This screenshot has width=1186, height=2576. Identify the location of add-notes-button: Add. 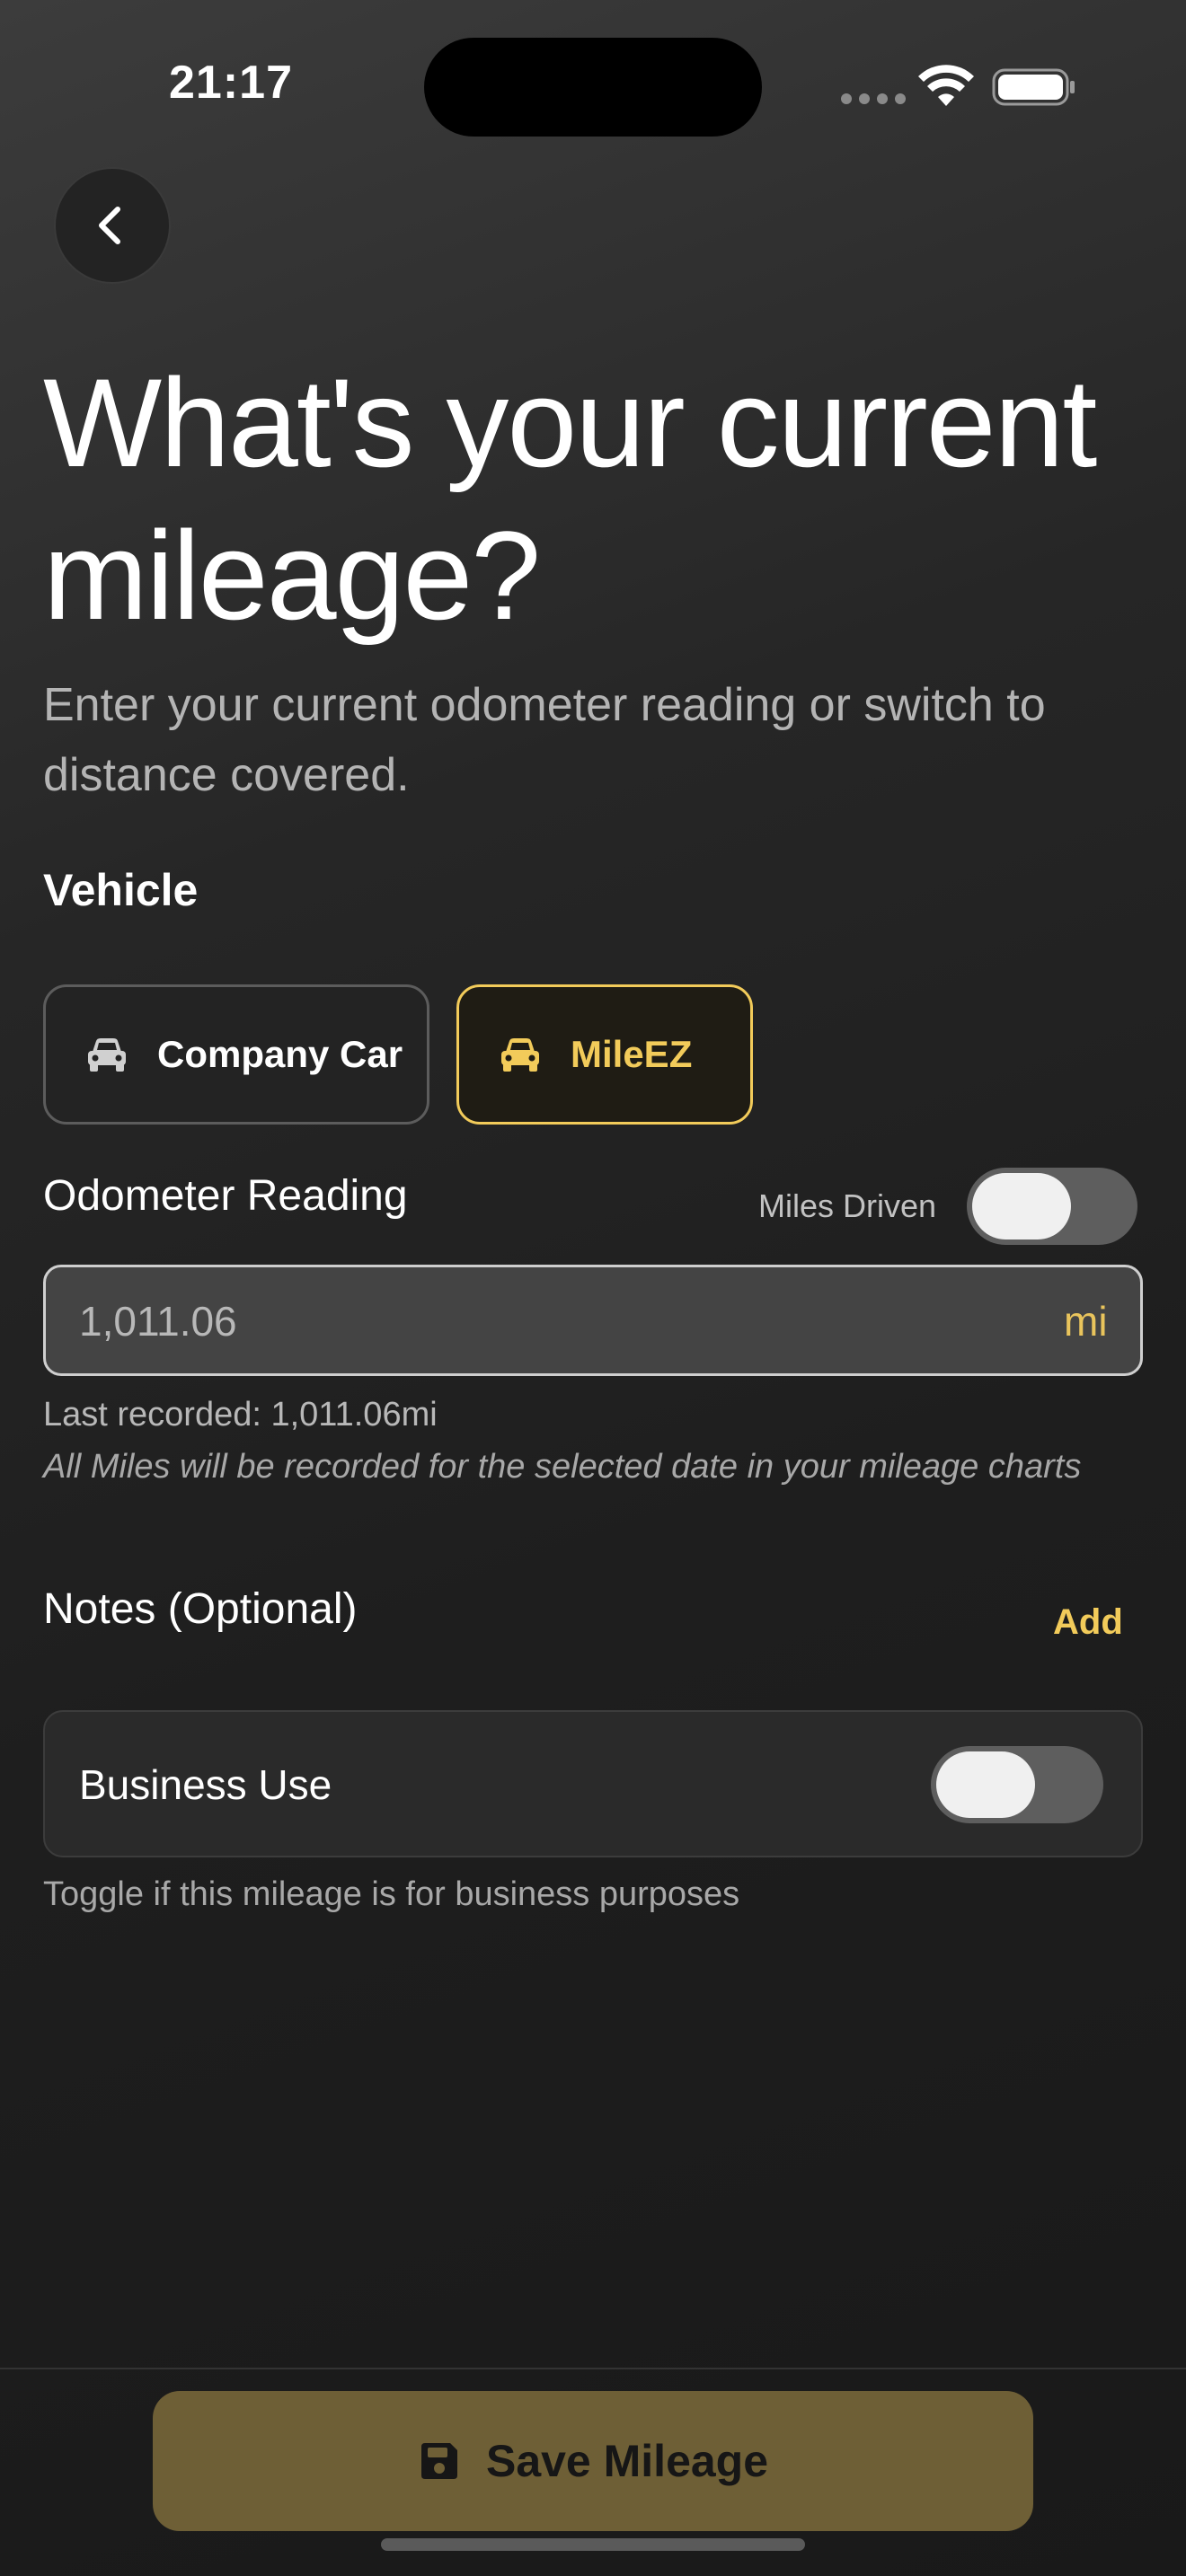
(1088, 1622).